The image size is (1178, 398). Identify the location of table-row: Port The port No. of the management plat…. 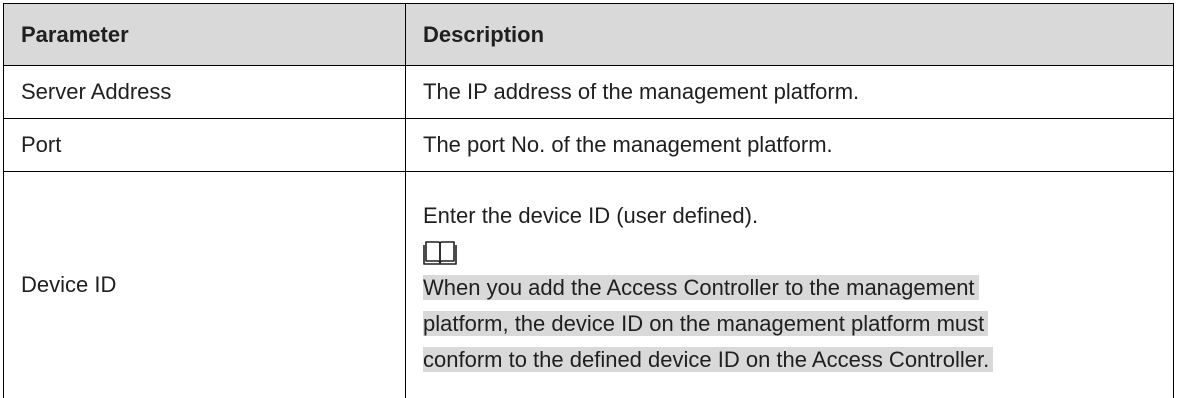
(589, 145).